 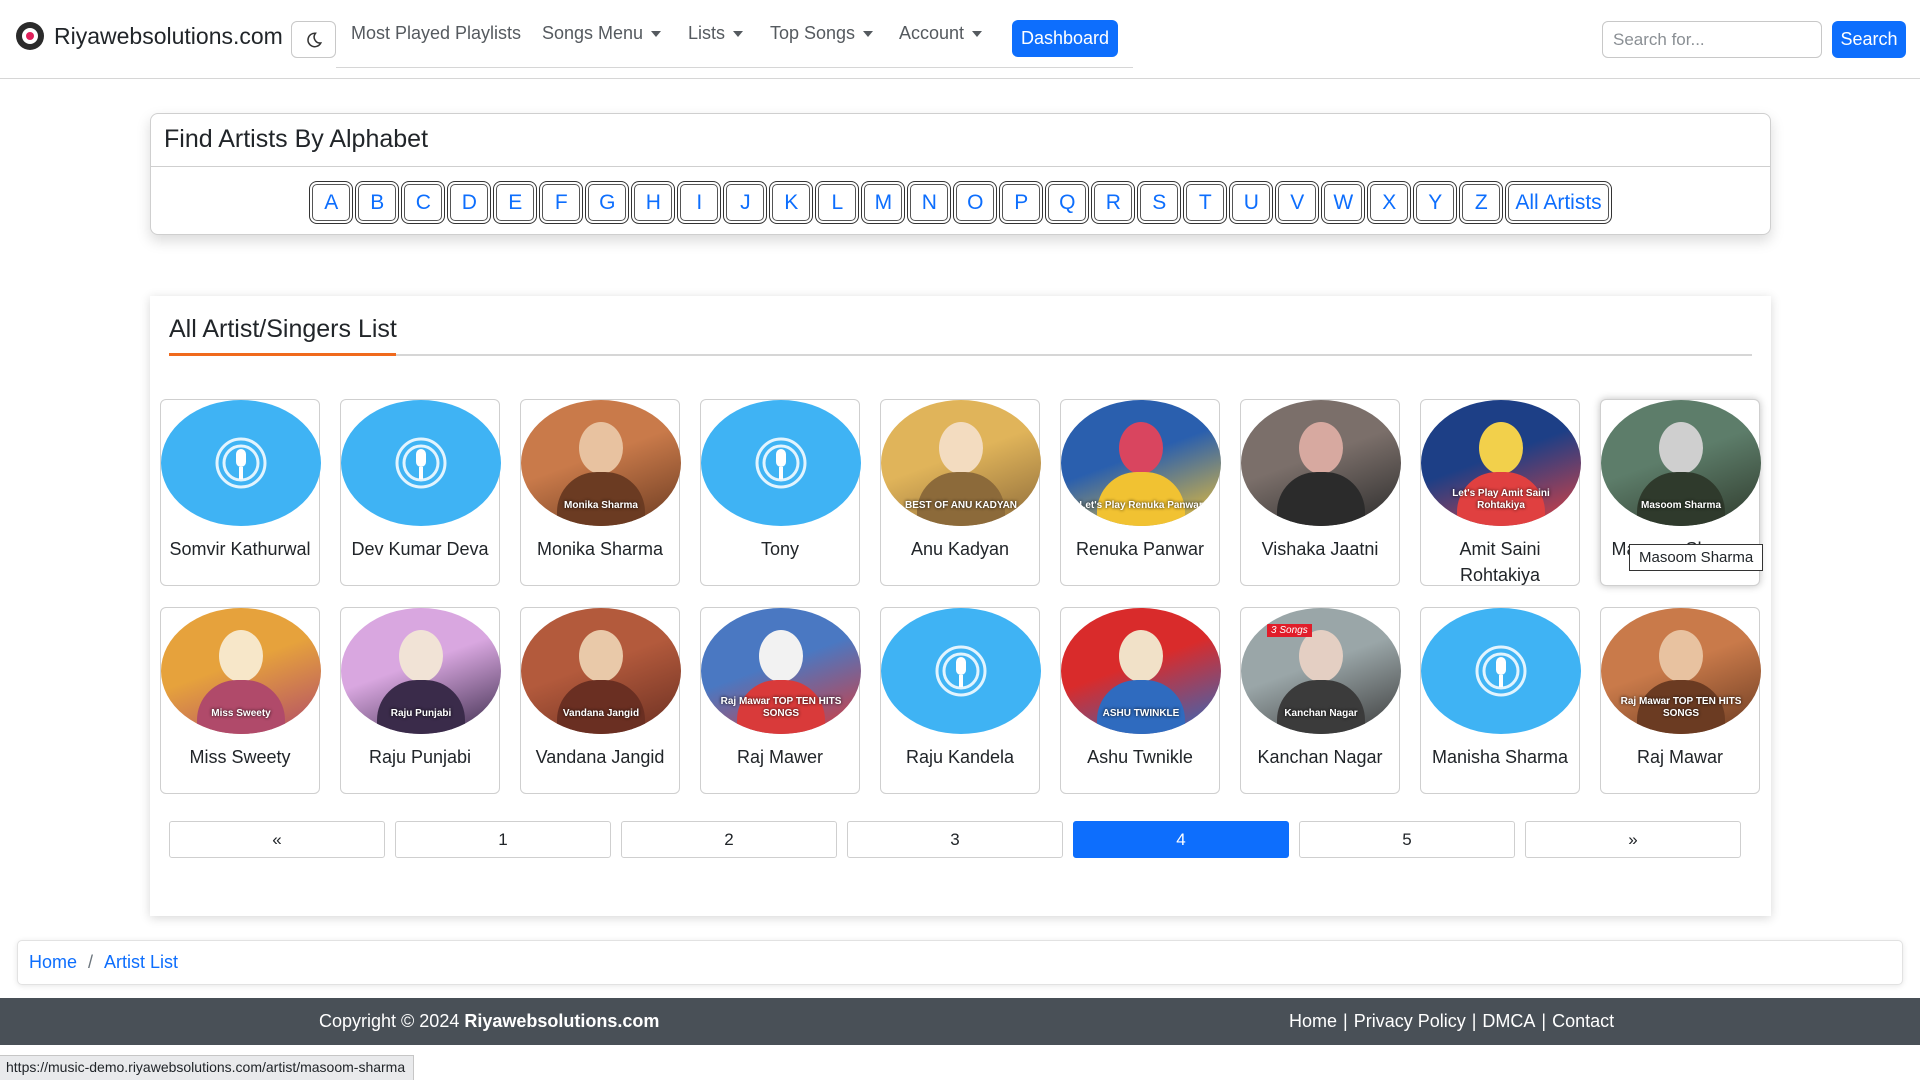 What do you see at coordinates (961, 463) in the screenshot?
I see `artist-photo: BEST OF ANU KADYAN` at bounding box center [961, 463].